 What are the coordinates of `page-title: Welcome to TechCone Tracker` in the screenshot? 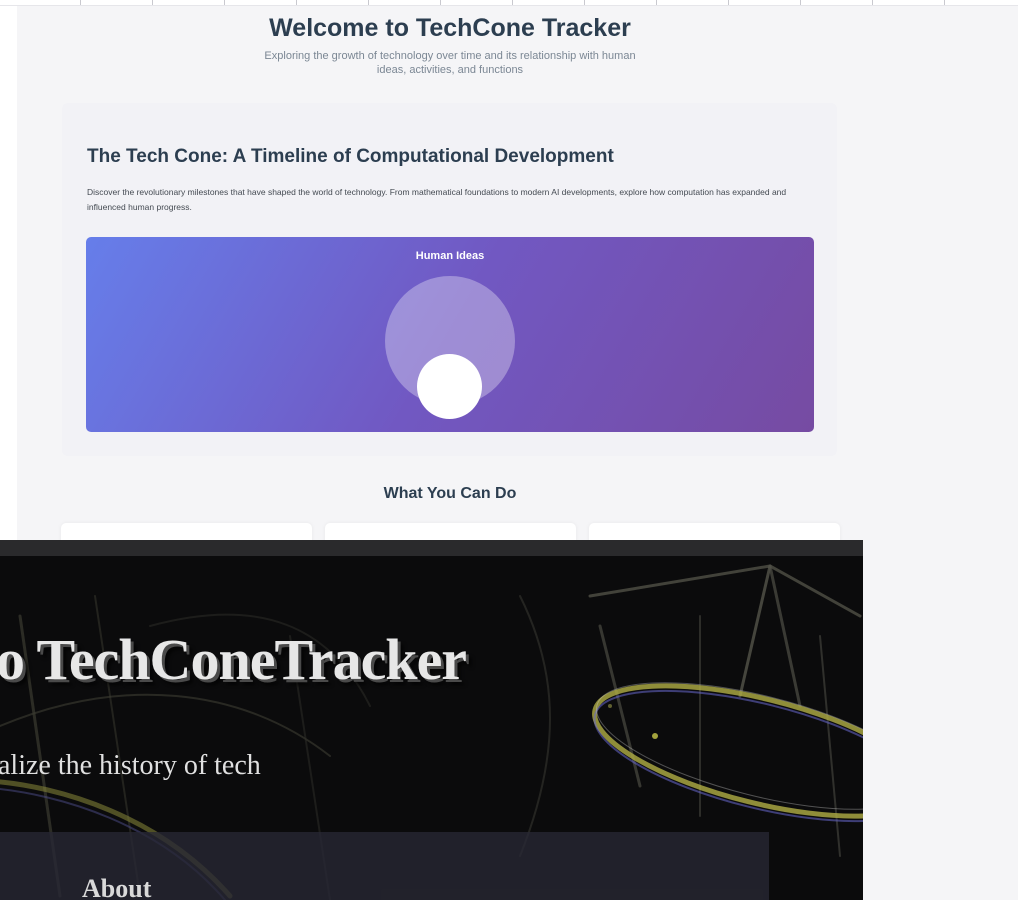 It's located at (450, 28).